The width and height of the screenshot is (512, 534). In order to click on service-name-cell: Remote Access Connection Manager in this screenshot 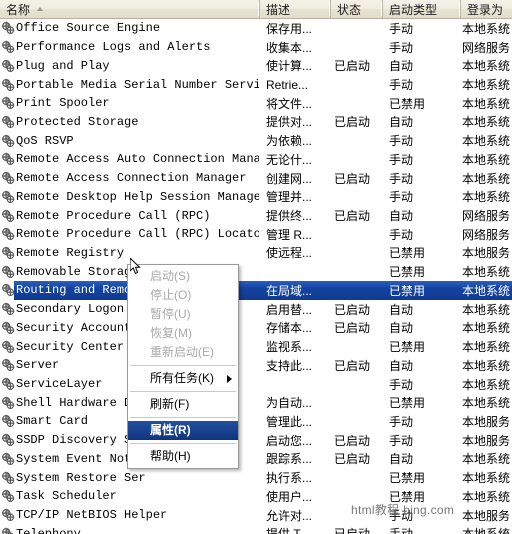, I will do `click(129, 178)`.